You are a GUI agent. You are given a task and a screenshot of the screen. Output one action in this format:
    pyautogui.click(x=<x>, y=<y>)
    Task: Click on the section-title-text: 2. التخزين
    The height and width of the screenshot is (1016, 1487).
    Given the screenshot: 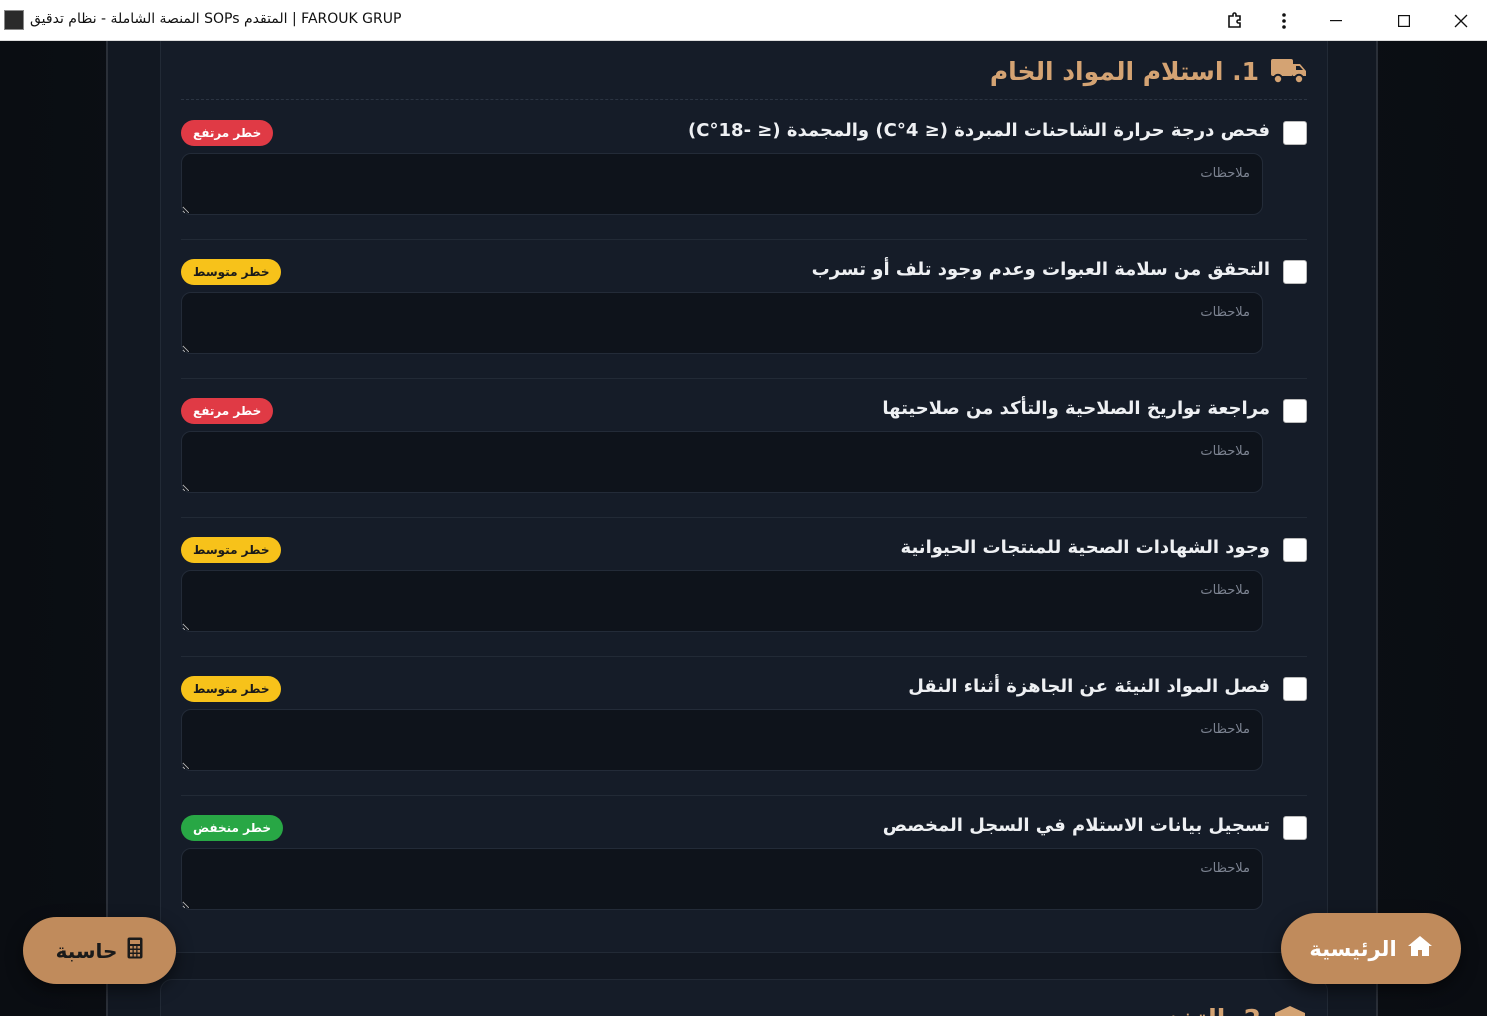 What is the action you would take?
    pyautogui.click(x=1196, y=1010)
    